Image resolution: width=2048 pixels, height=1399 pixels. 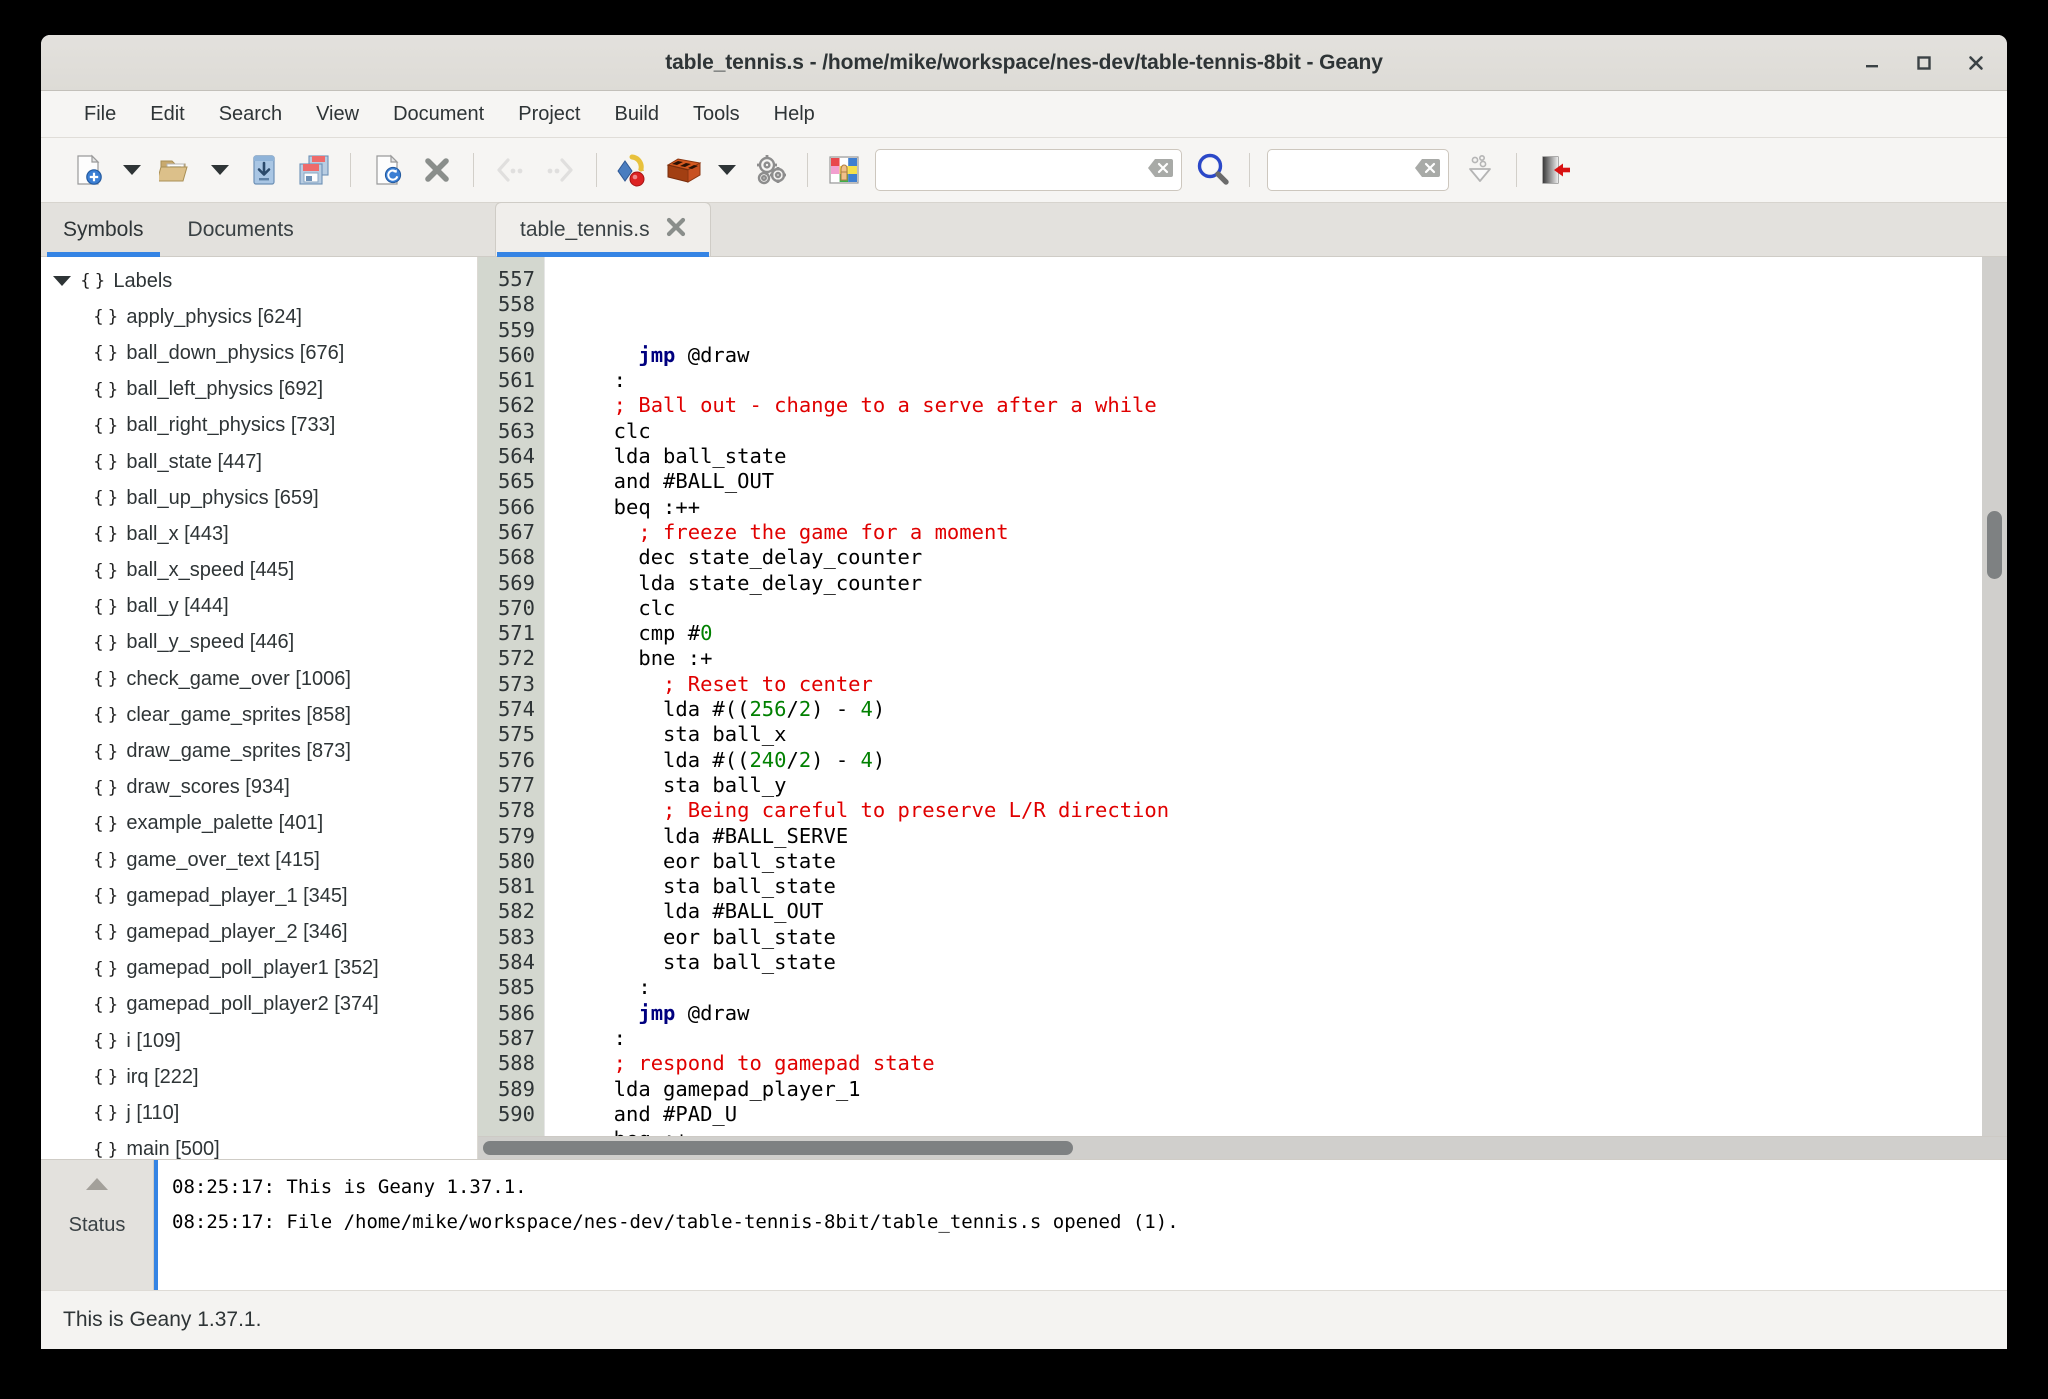 I want to click on horizontal-scroll-thumb, so click(x=778, y=1148).